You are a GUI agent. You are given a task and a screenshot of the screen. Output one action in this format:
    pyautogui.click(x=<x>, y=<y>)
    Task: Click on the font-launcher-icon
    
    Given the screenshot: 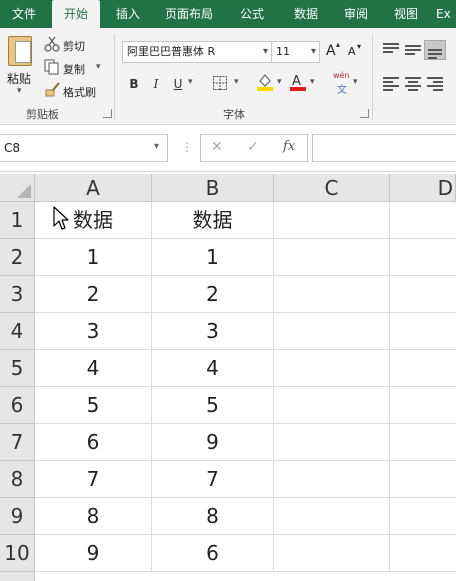 What is the action you would take?
    pyautogui.click(x=364, y=113)
    